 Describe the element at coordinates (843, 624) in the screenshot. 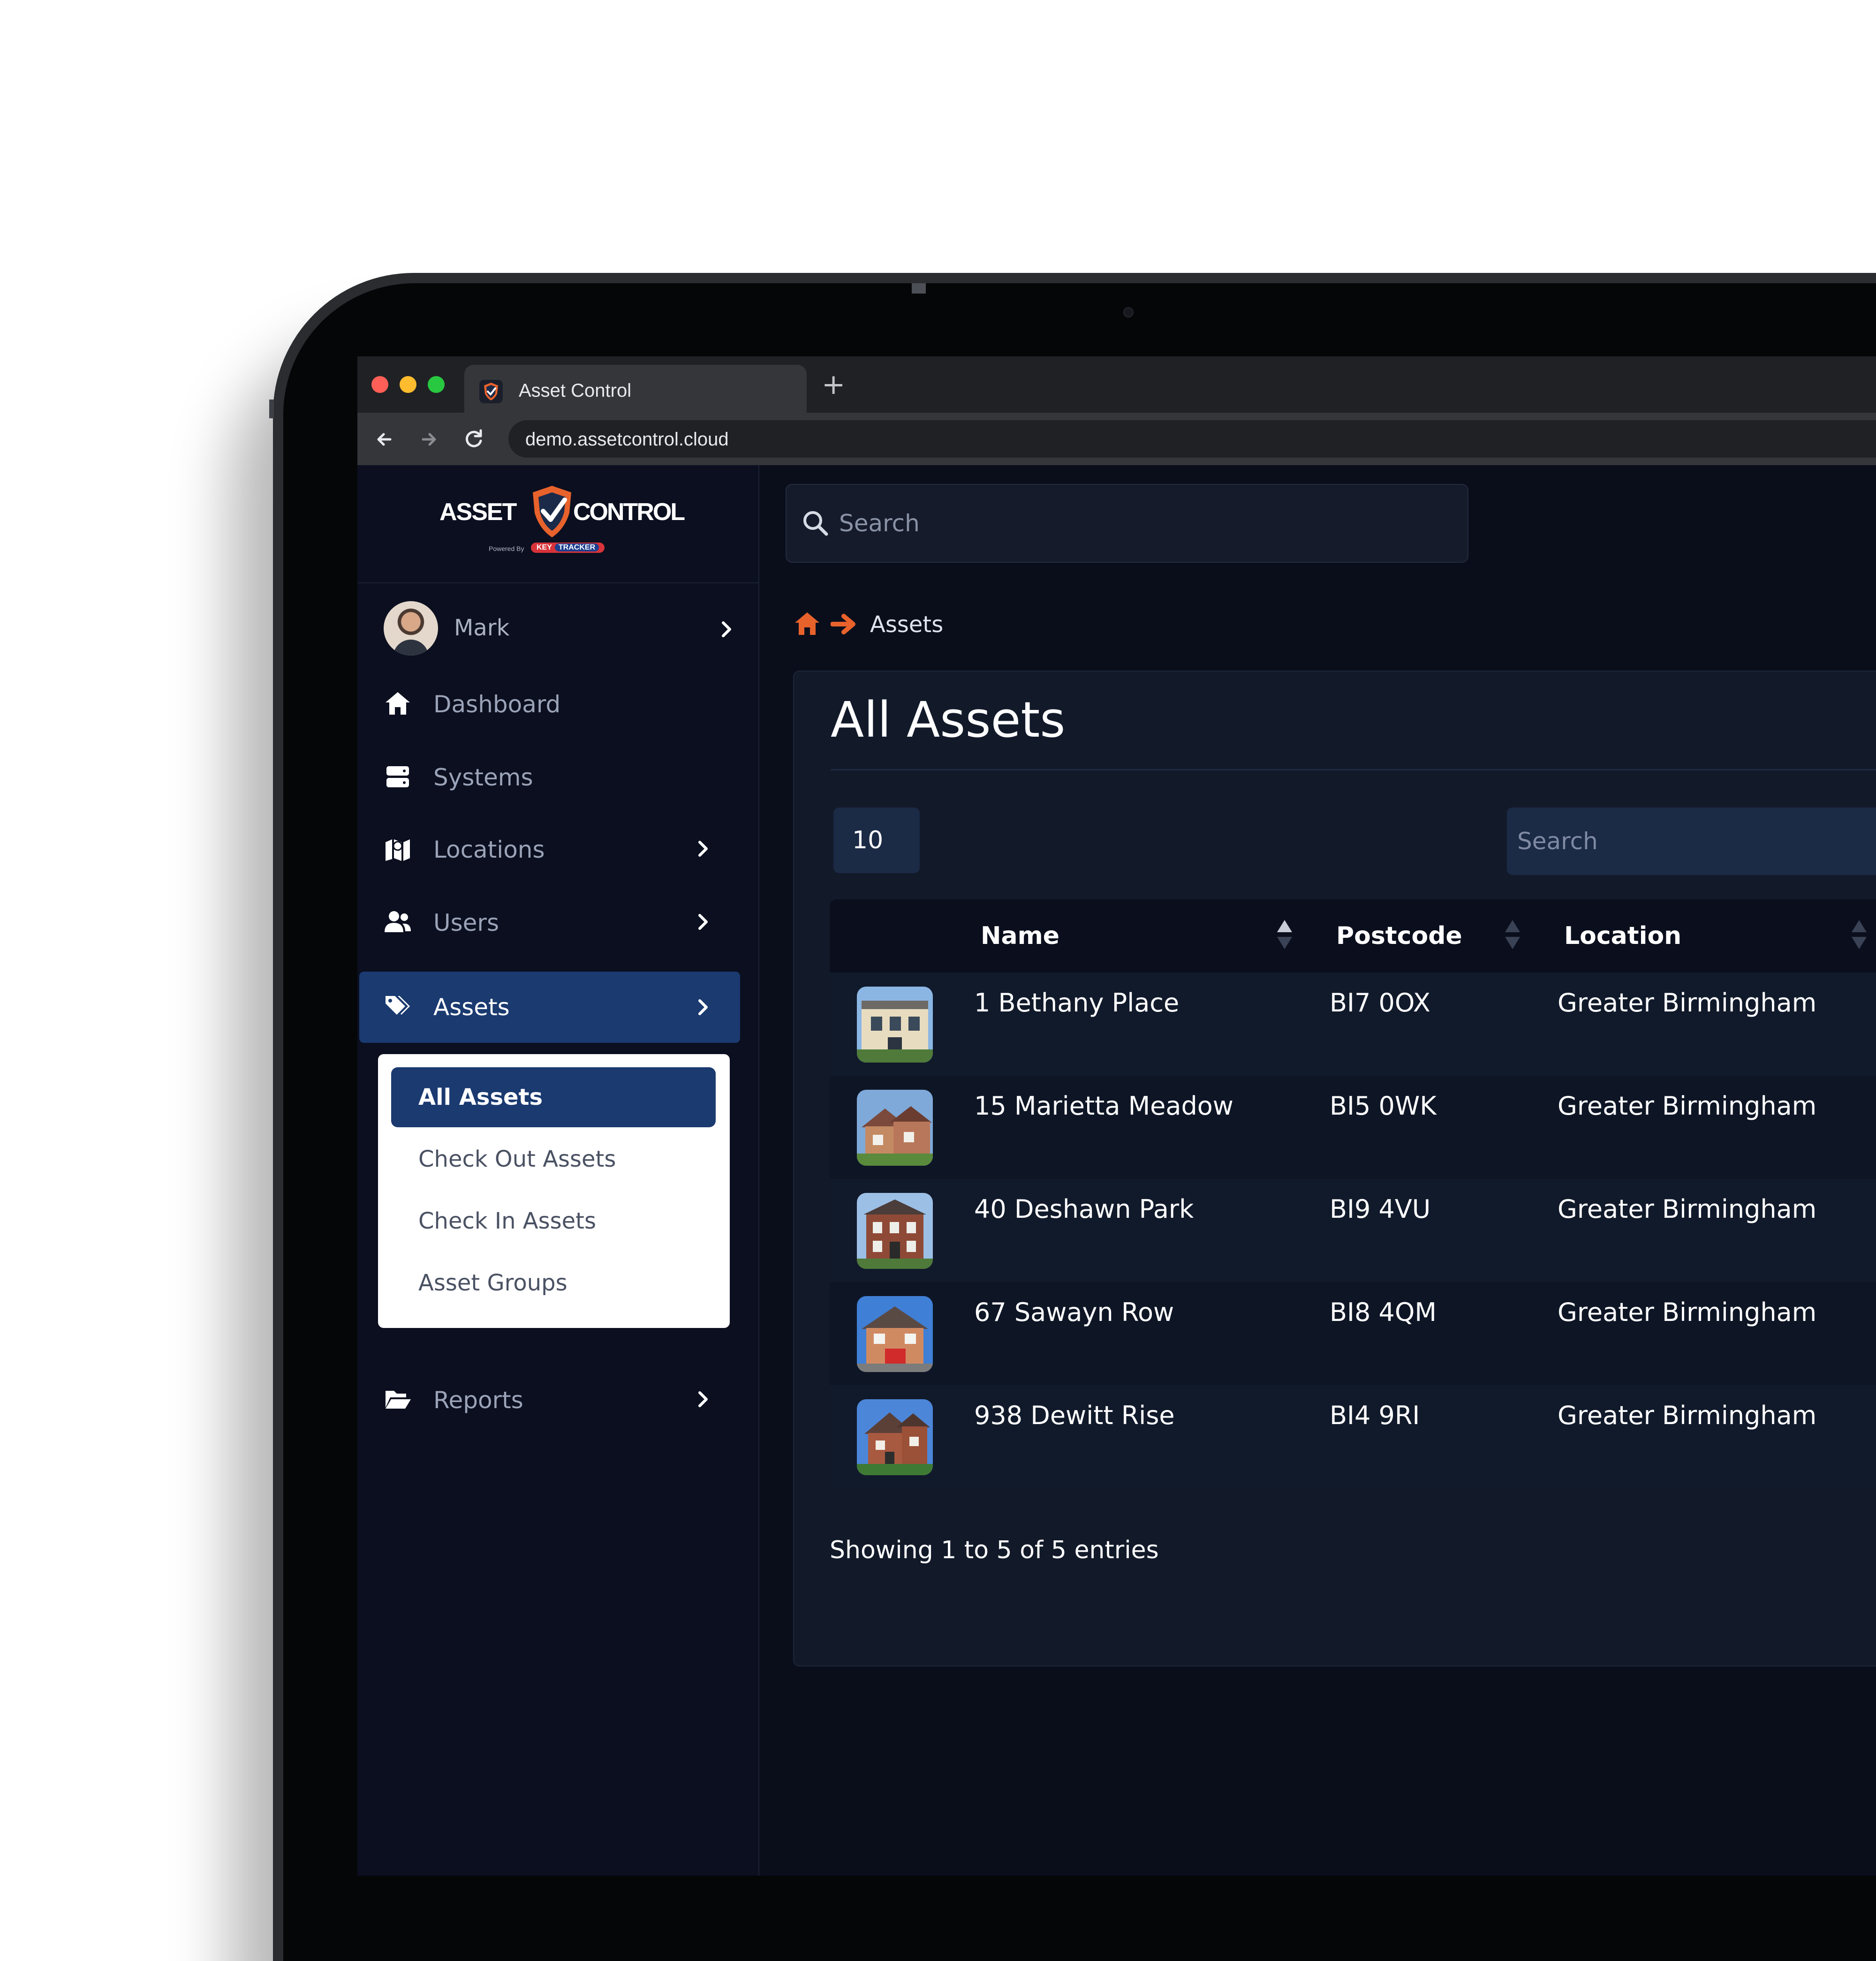

I see `arrow-right-icon` at that location.